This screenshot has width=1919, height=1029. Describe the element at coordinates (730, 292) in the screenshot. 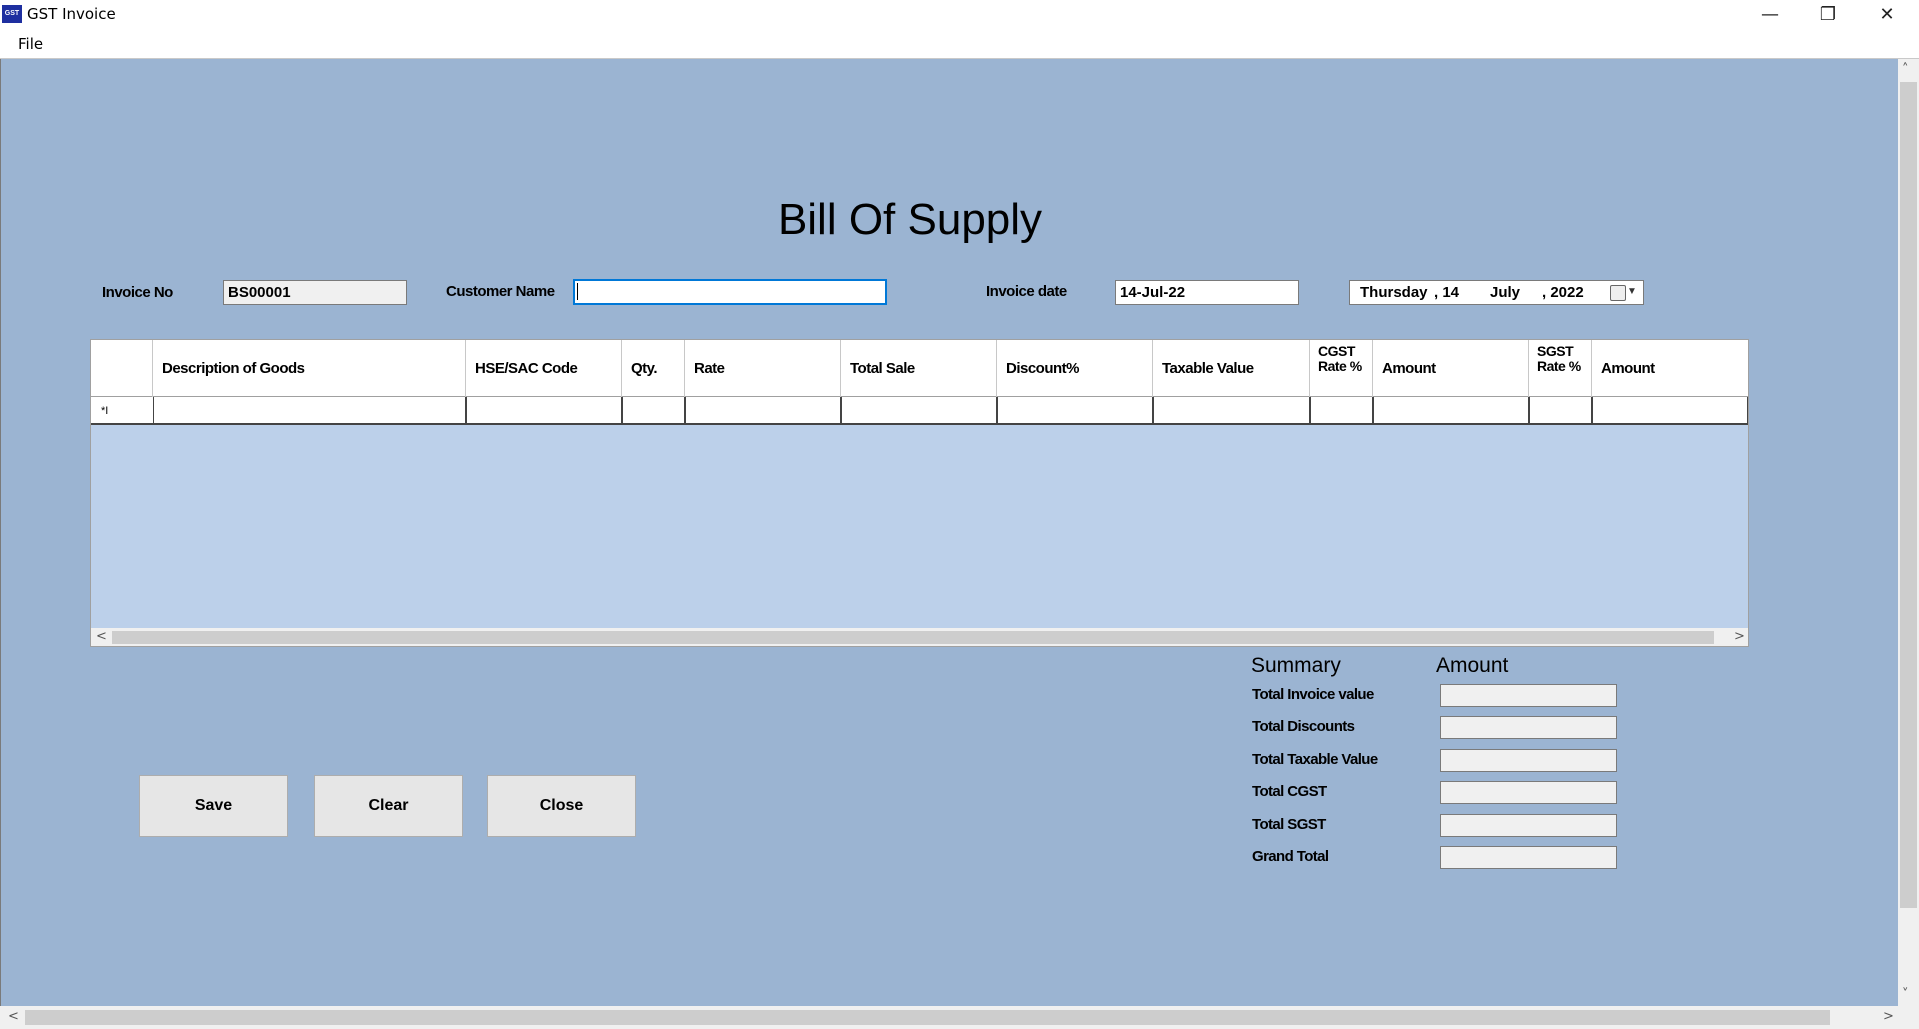

I see `customer-name-field` at that location.